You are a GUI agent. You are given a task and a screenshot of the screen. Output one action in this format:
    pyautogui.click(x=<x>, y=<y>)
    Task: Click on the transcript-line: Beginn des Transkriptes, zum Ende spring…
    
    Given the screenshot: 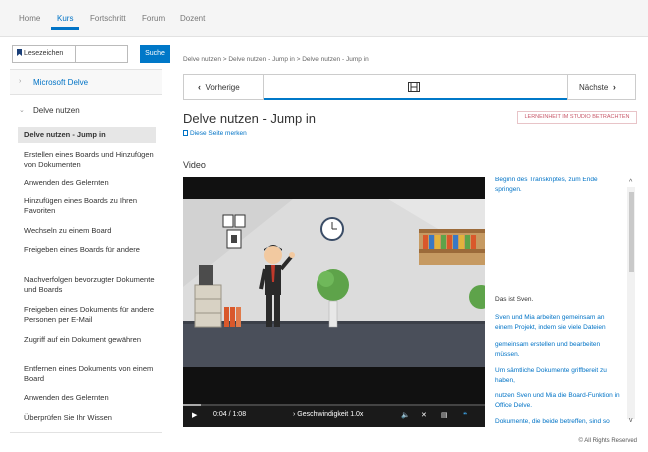 What is the action you would take?
    pyautogui.click(x=559, y=186)
    